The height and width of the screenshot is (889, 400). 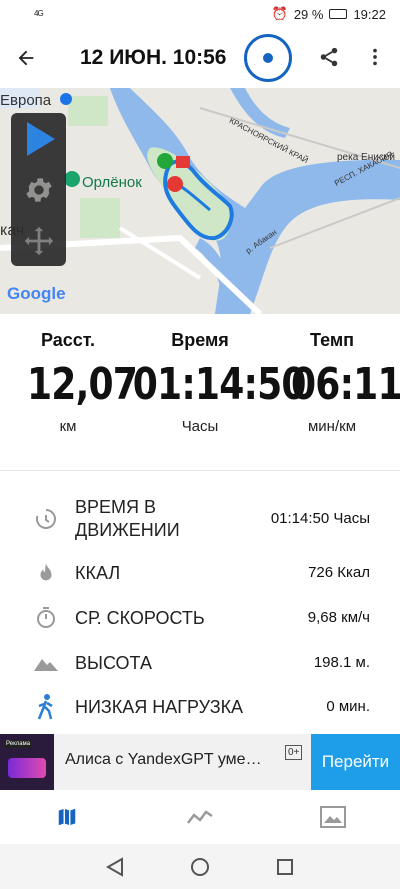 What do you see at coordinates (200, 340) in the screenshot?
I see `stat-label: Время` at bounding box center [200, 340].